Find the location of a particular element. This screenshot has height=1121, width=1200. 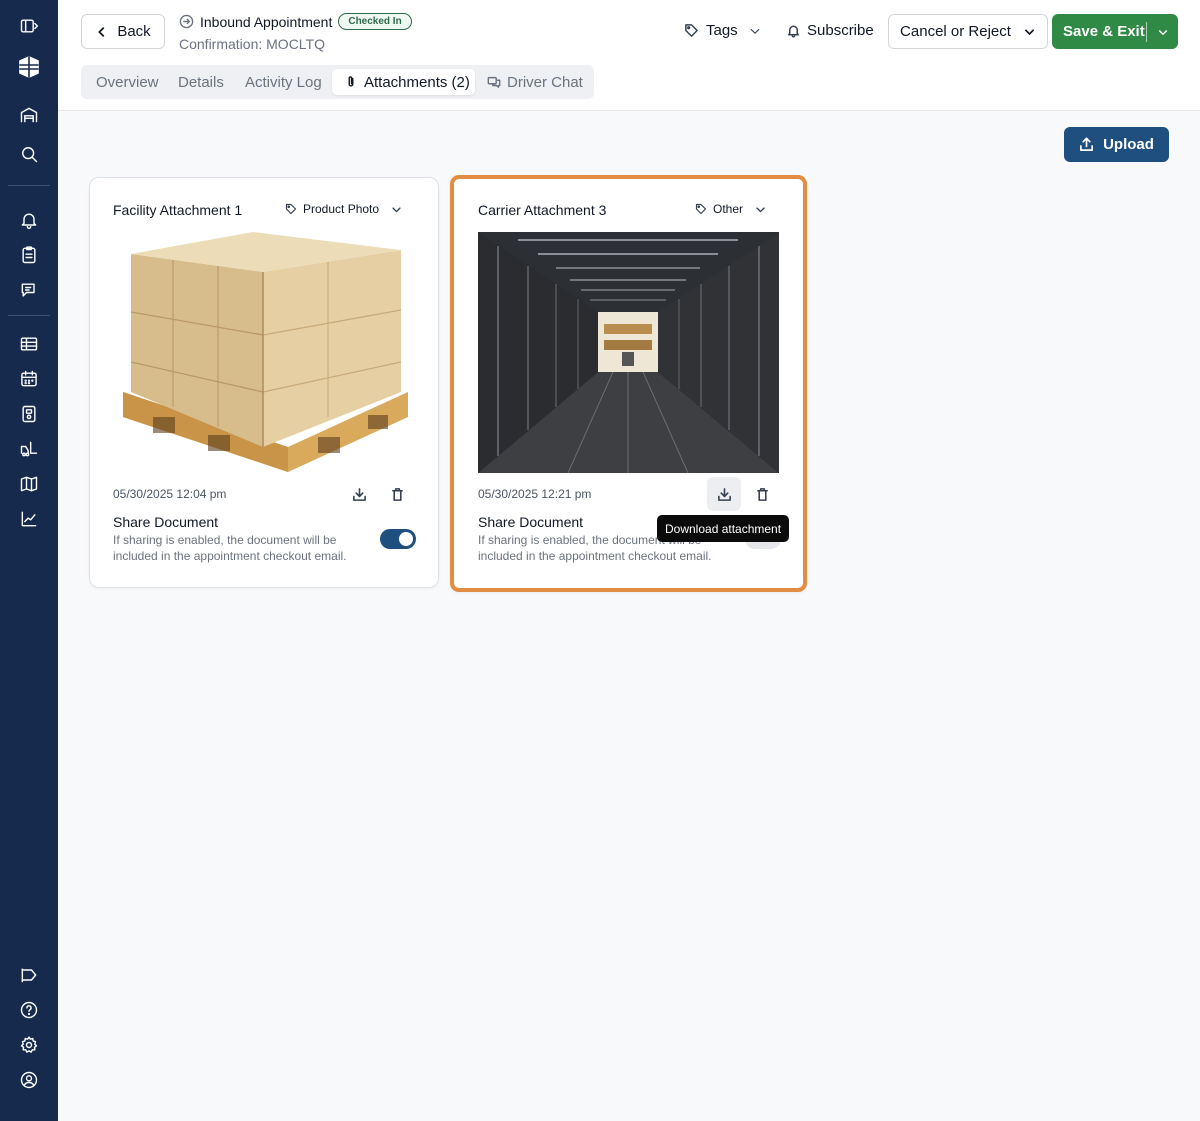

chevron-left-icon is located at coordinates (101, 31).